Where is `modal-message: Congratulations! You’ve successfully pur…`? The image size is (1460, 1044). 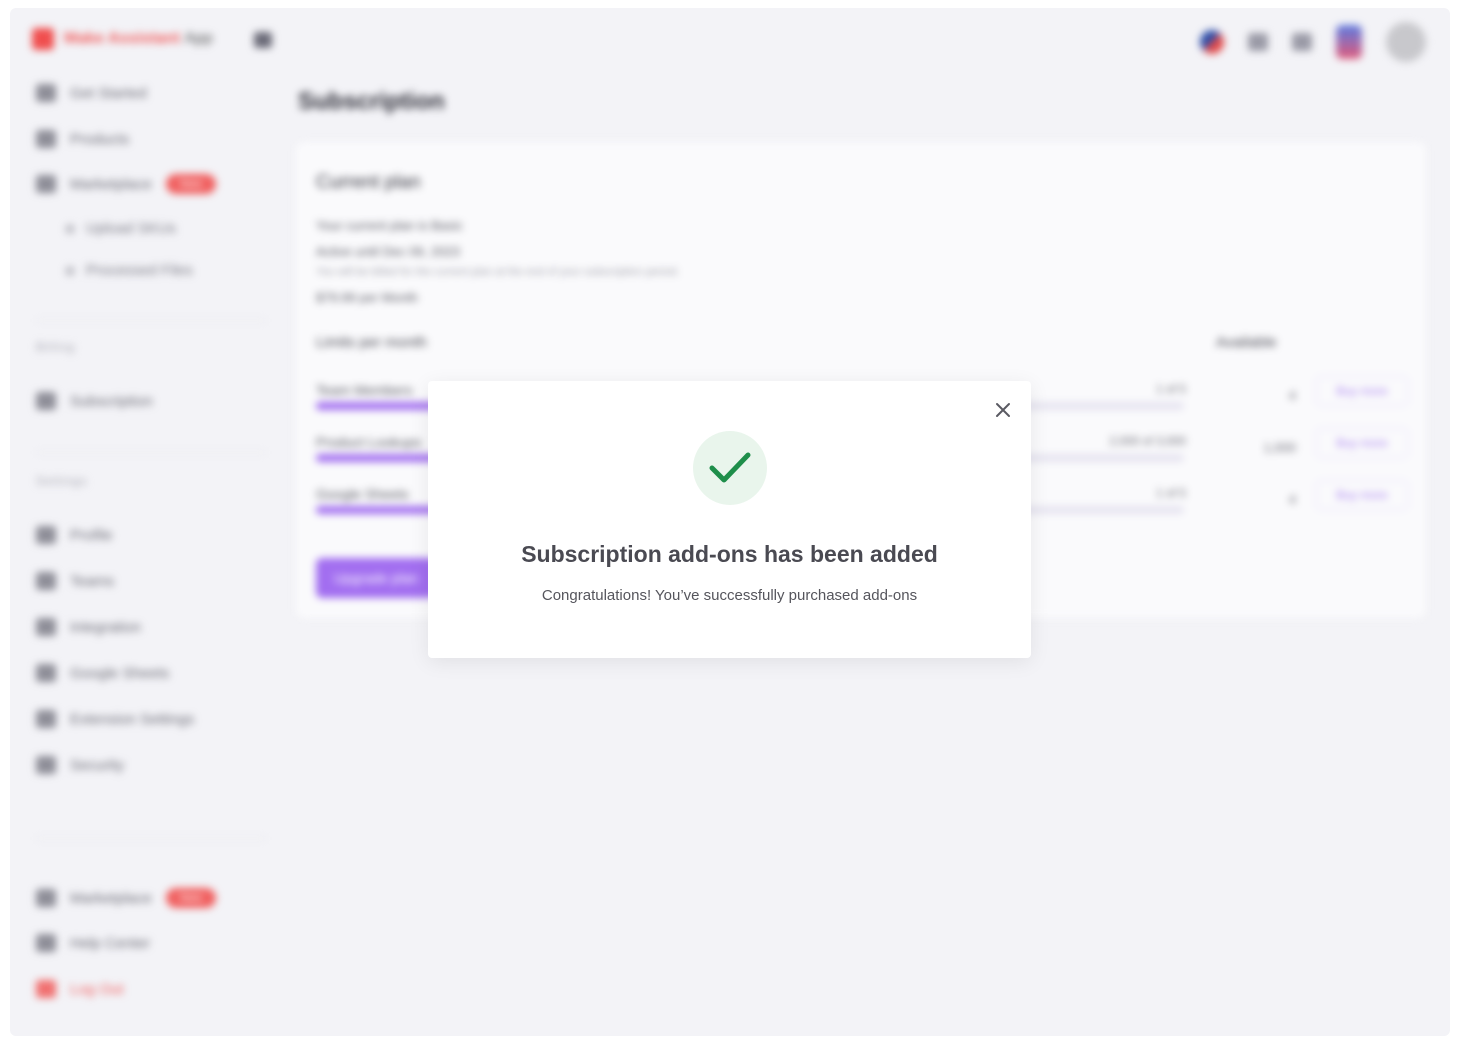 modal-message: Congratulations! You’ve successfully pur… is located at coordinates (729, 595).